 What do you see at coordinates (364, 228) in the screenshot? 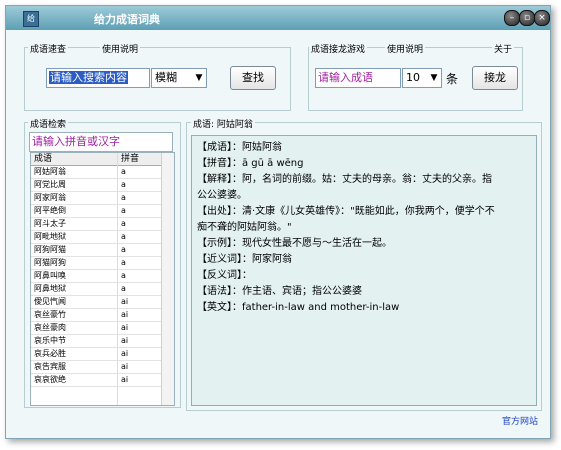
I see `detail-line: 痴不聋的阿姑阿翁。"` at bounding box center [364, 228].